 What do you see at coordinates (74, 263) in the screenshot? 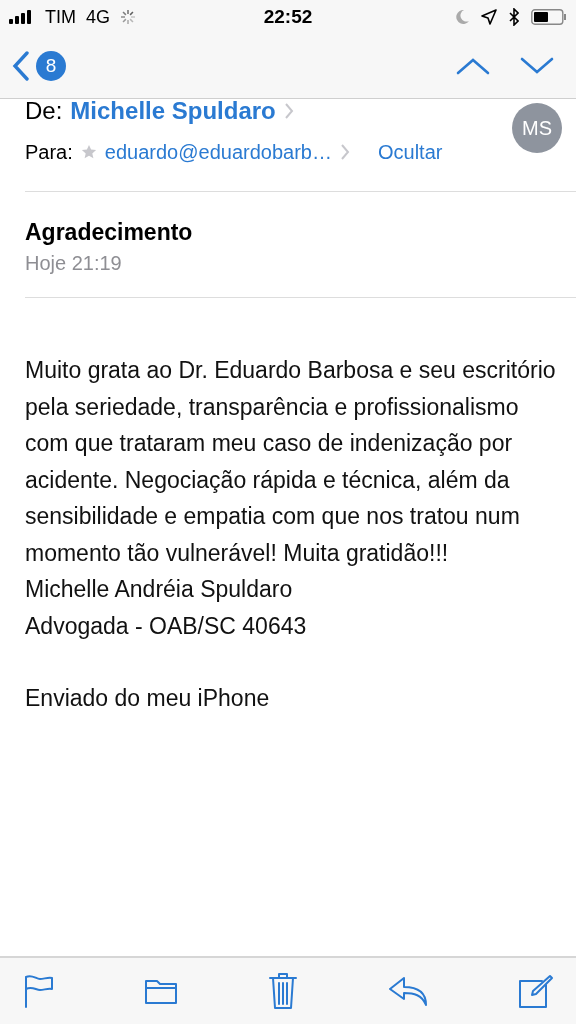
I see `message-date: Hoje 21:19` at bounding box center [74, 263].